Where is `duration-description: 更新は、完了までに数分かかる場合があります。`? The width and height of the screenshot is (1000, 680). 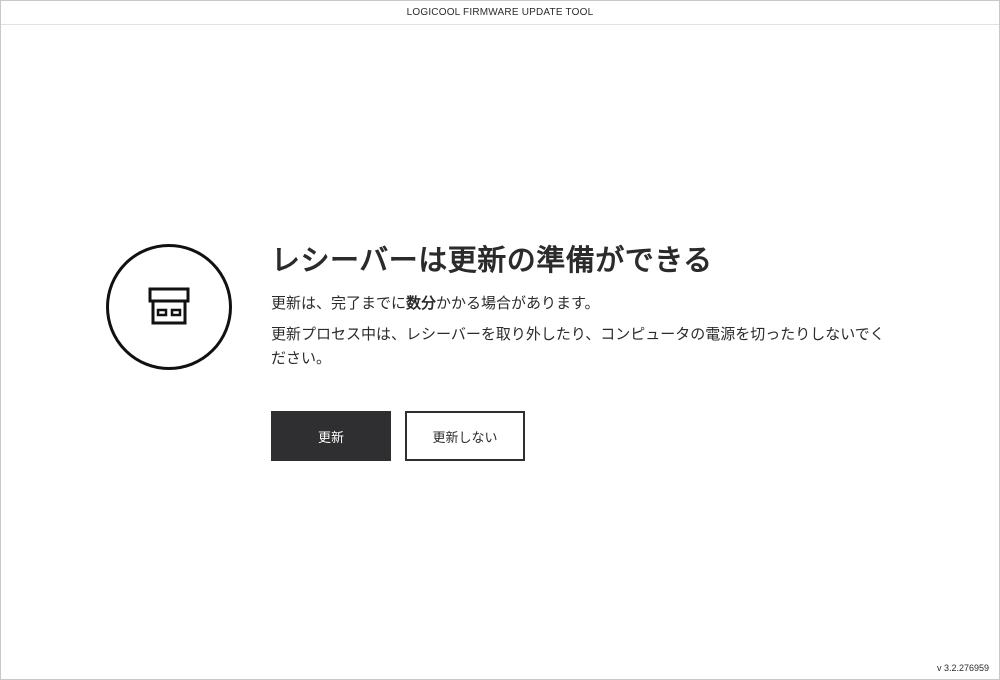 duration-description: 更新は、完了までに数分かかる場合があります。 is located at coordinates (581, 303).